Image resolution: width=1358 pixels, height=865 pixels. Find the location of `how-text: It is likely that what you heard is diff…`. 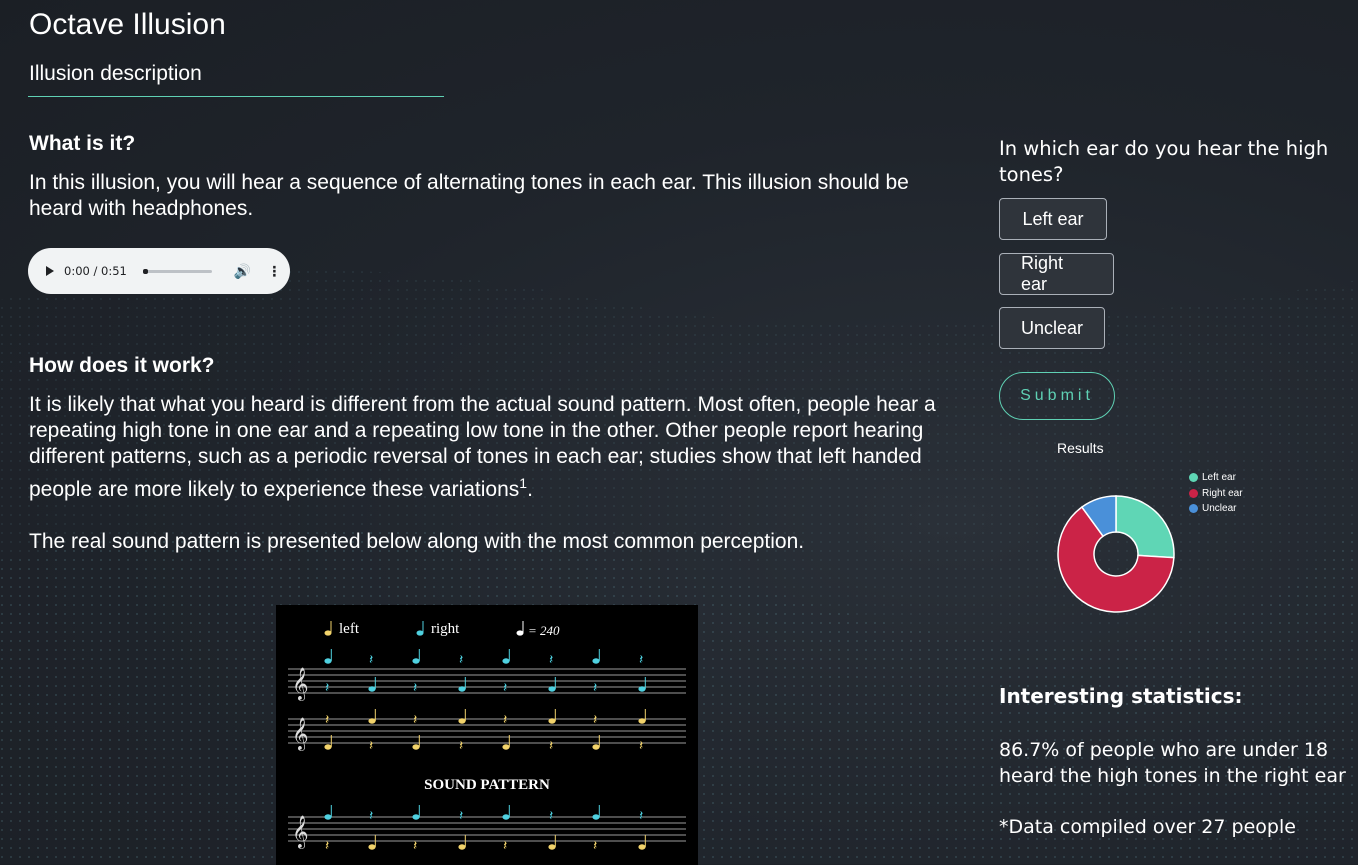

how-text: It is likely that what you heard is diff… is located at coordinates (489, 447).